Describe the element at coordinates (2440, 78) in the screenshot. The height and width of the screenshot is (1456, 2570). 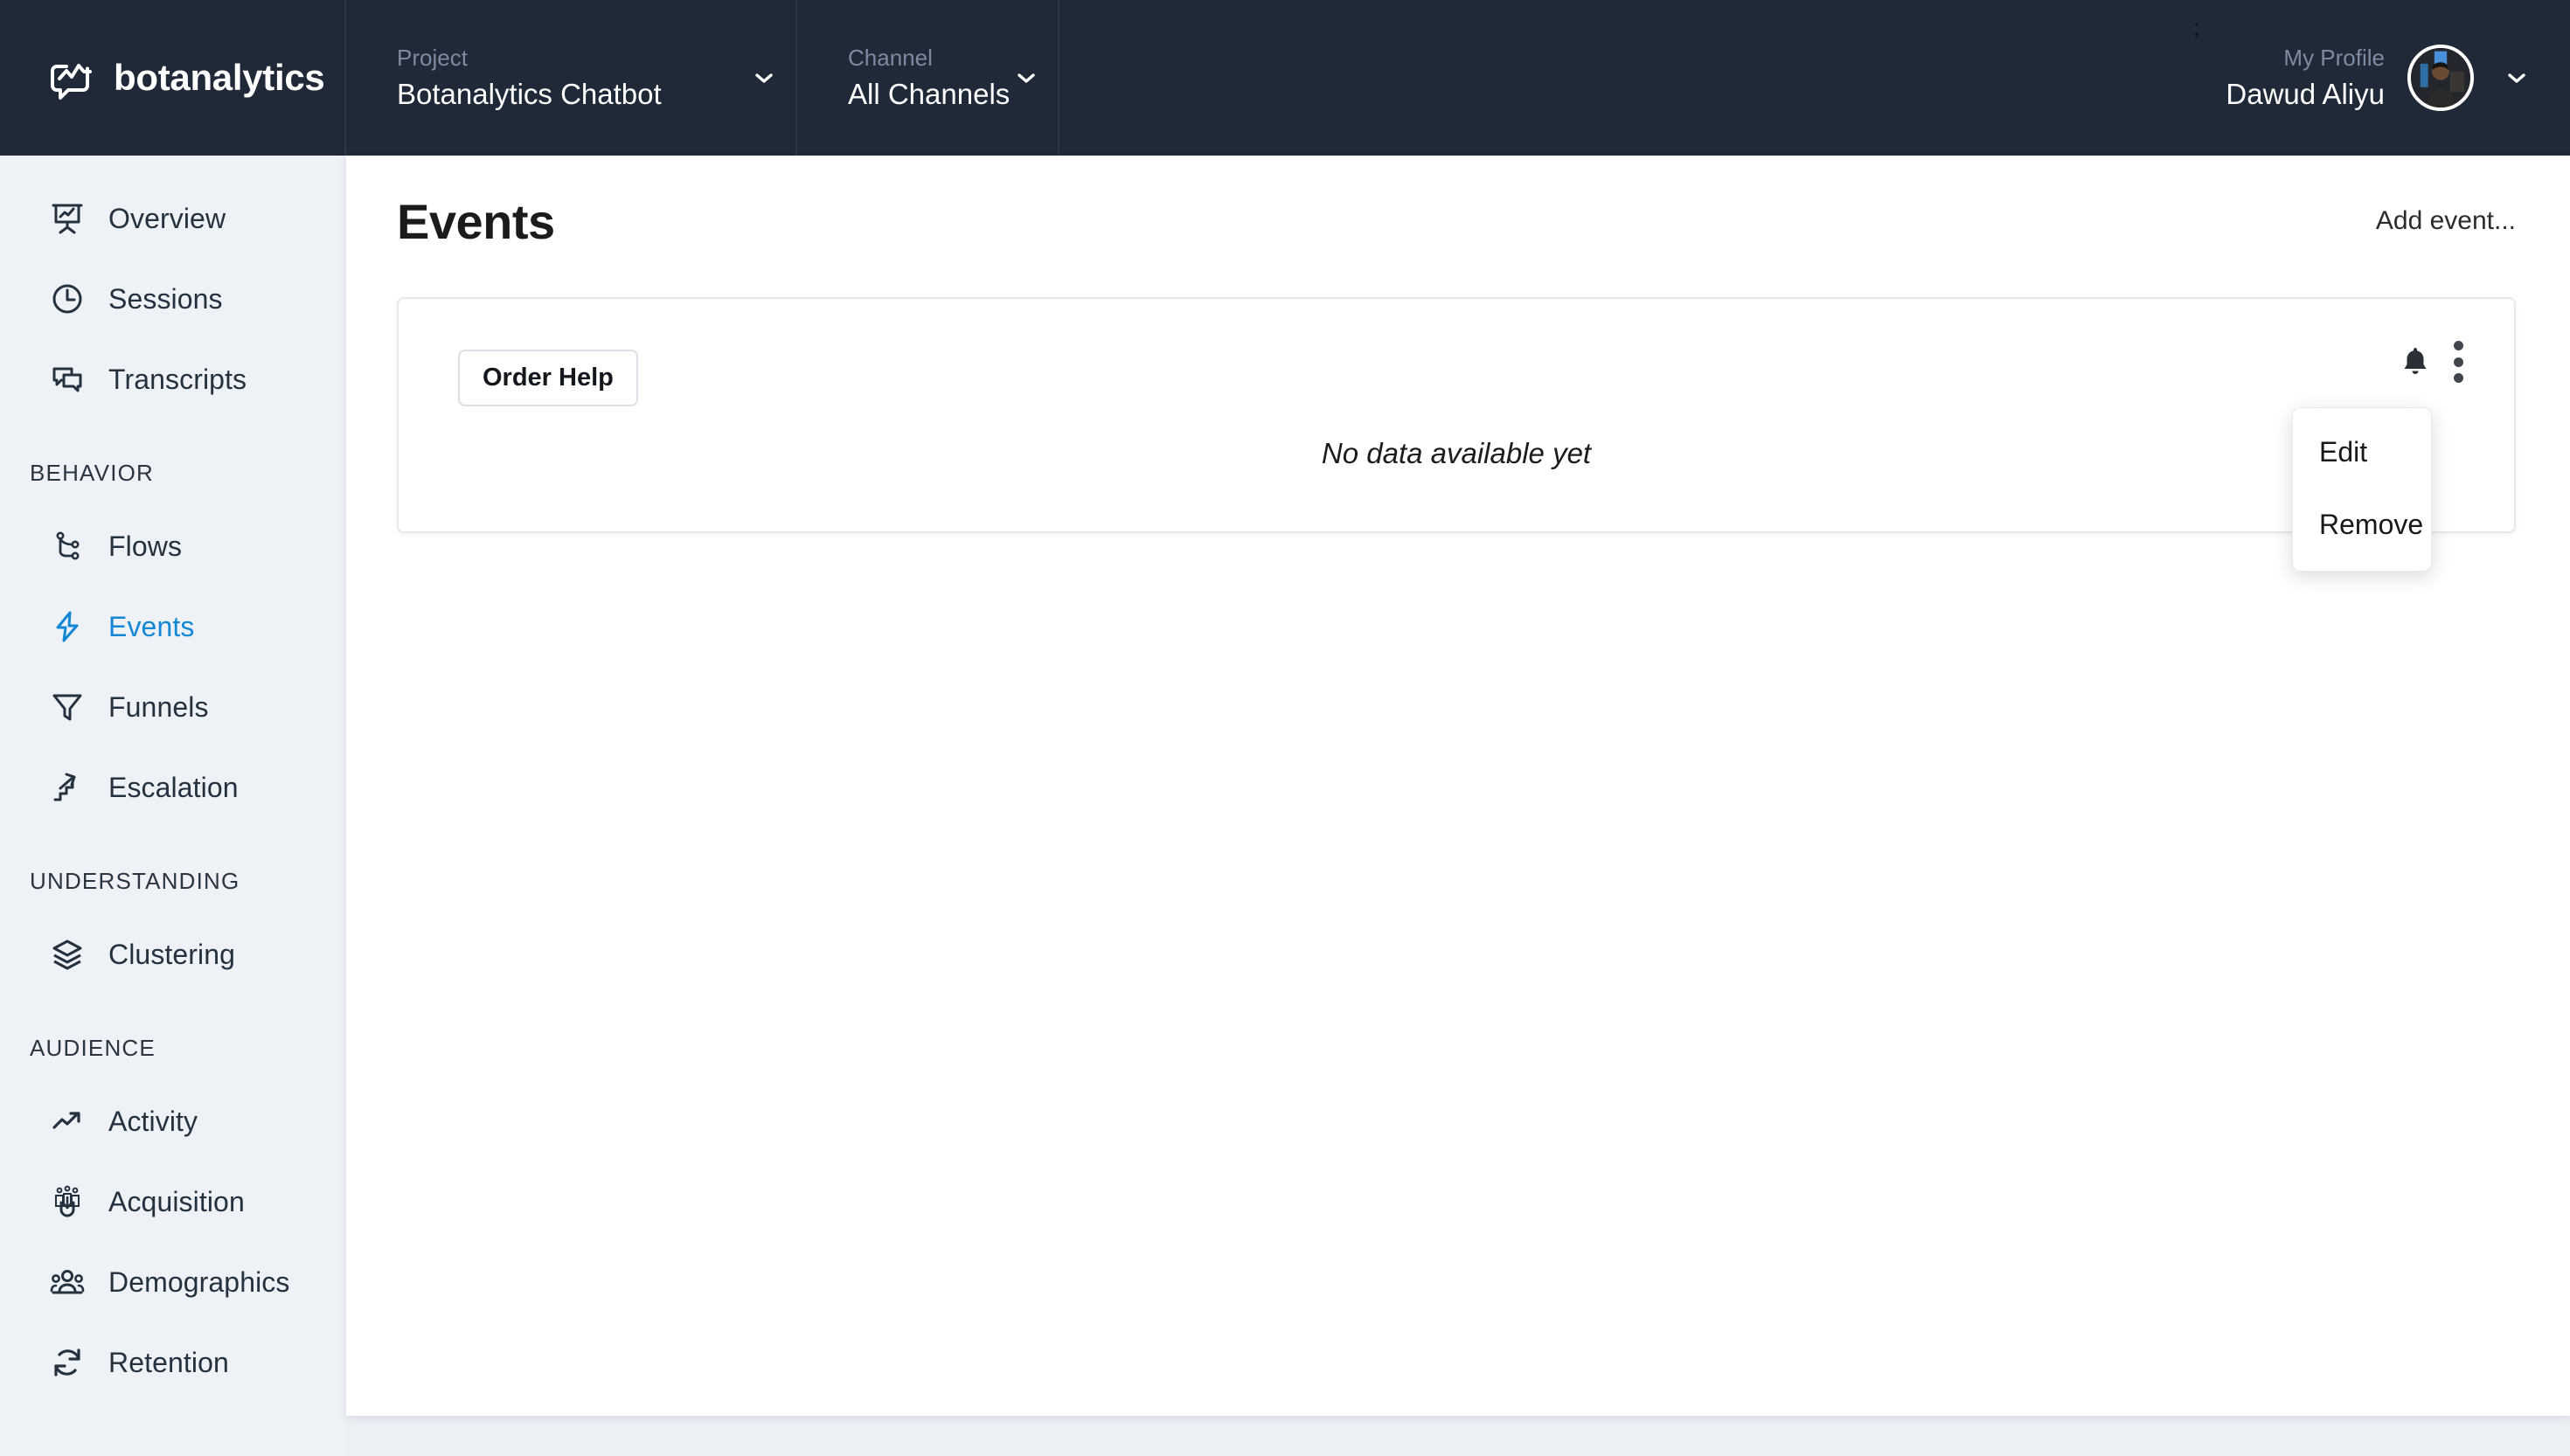
I see `avatar` at that location.